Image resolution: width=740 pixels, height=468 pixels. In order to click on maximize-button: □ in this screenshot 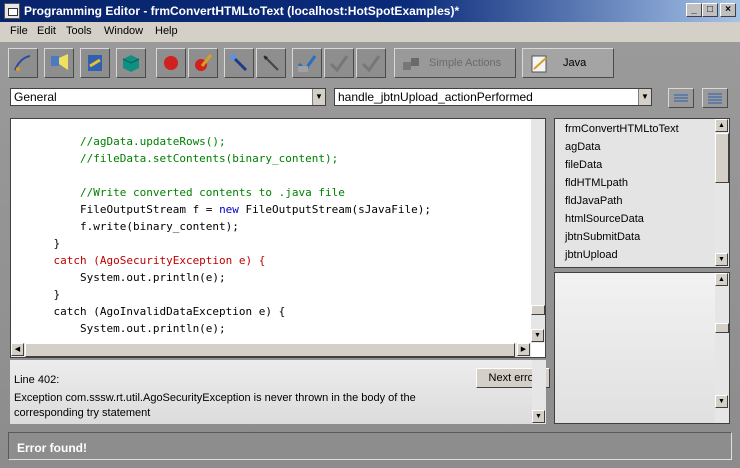, I will do `click(710, 10)`.